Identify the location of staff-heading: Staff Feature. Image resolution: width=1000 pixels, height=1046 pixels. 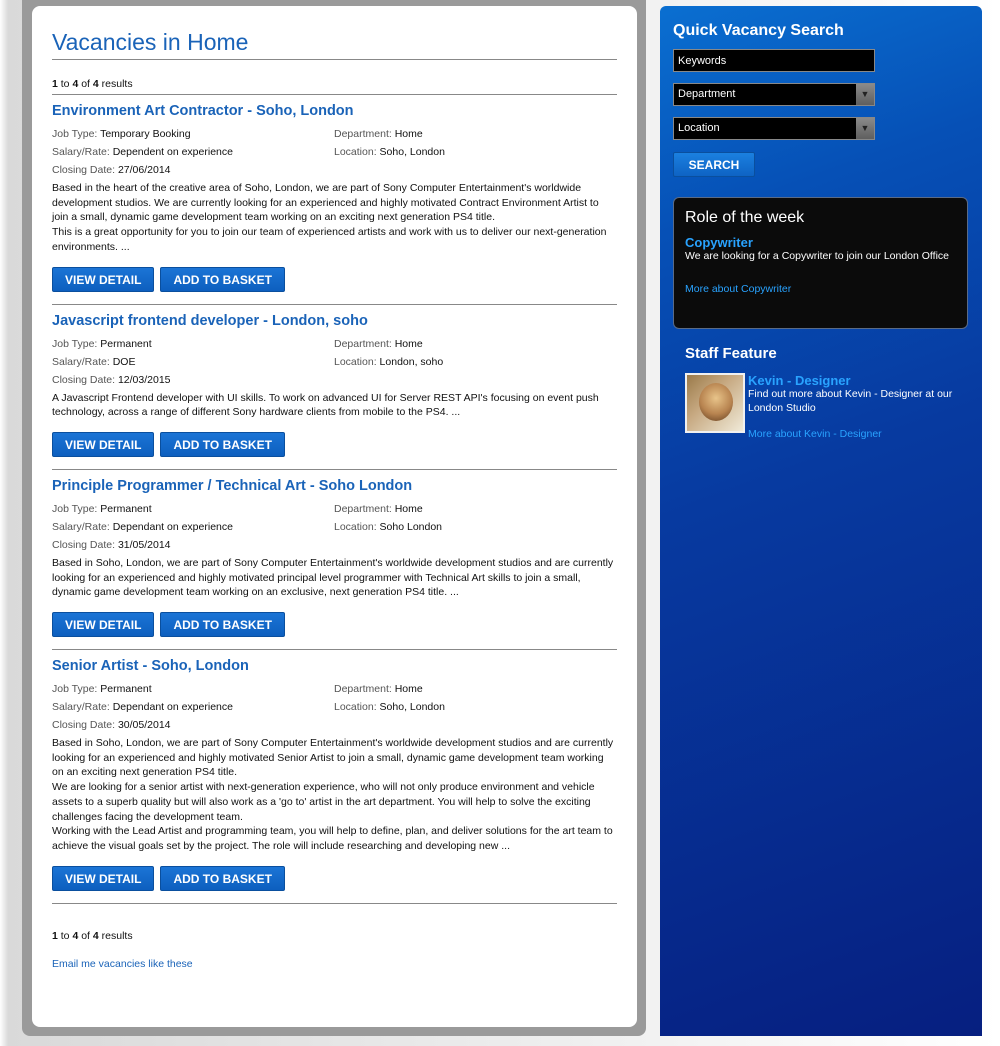
(731, 353).